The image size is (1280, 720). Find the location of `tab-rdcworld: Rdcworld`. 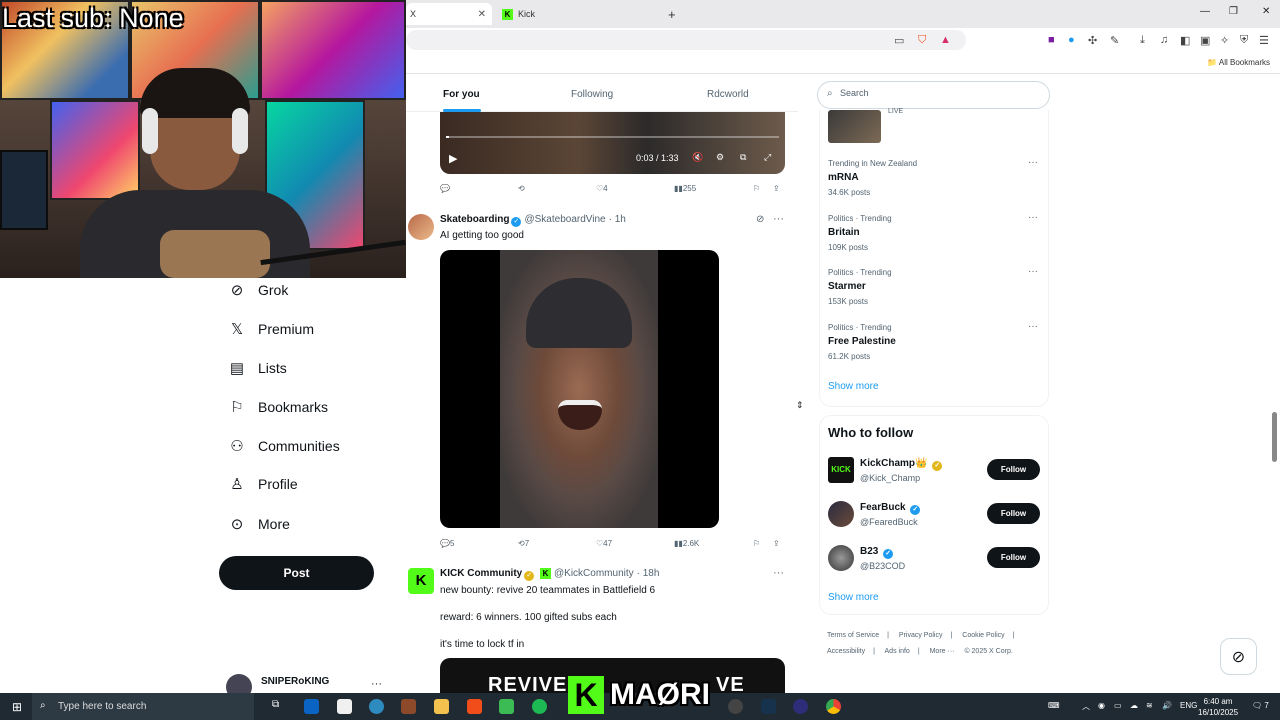

tab-rdcworld: Rdcworld is located at coordinates (728, 94).